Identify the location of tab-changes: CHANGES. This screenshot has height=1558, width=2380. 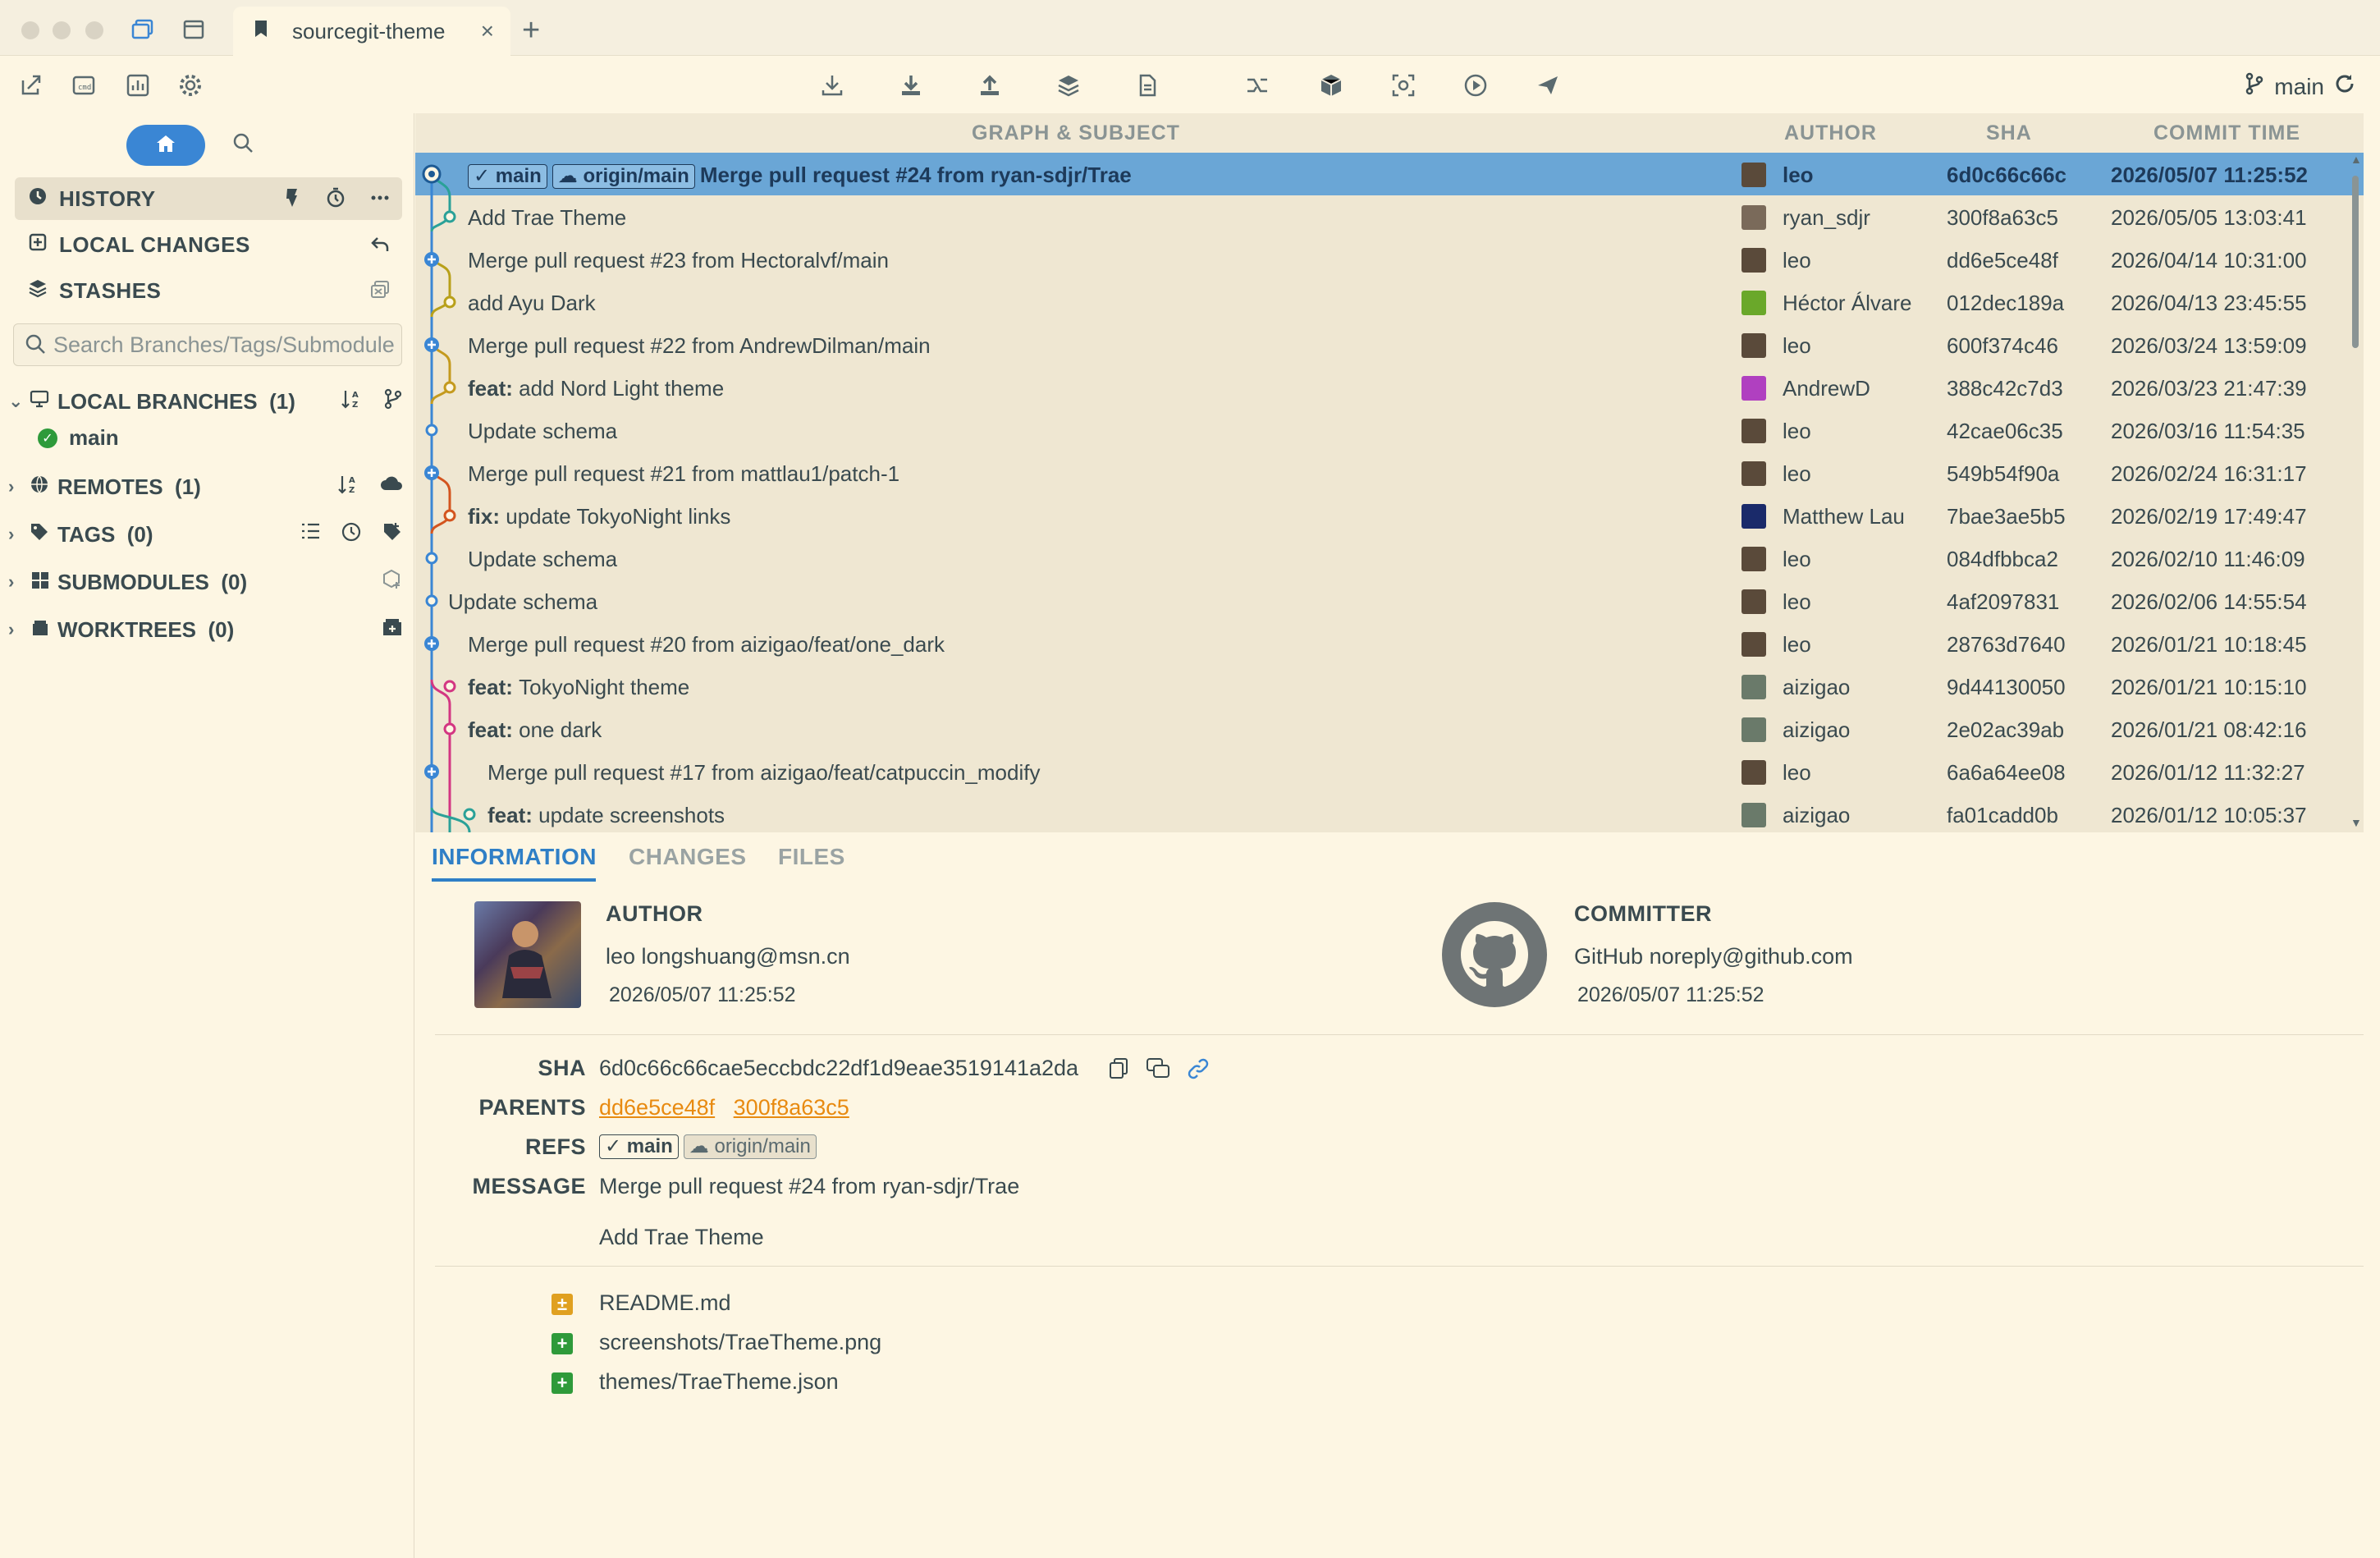
(688, 857).